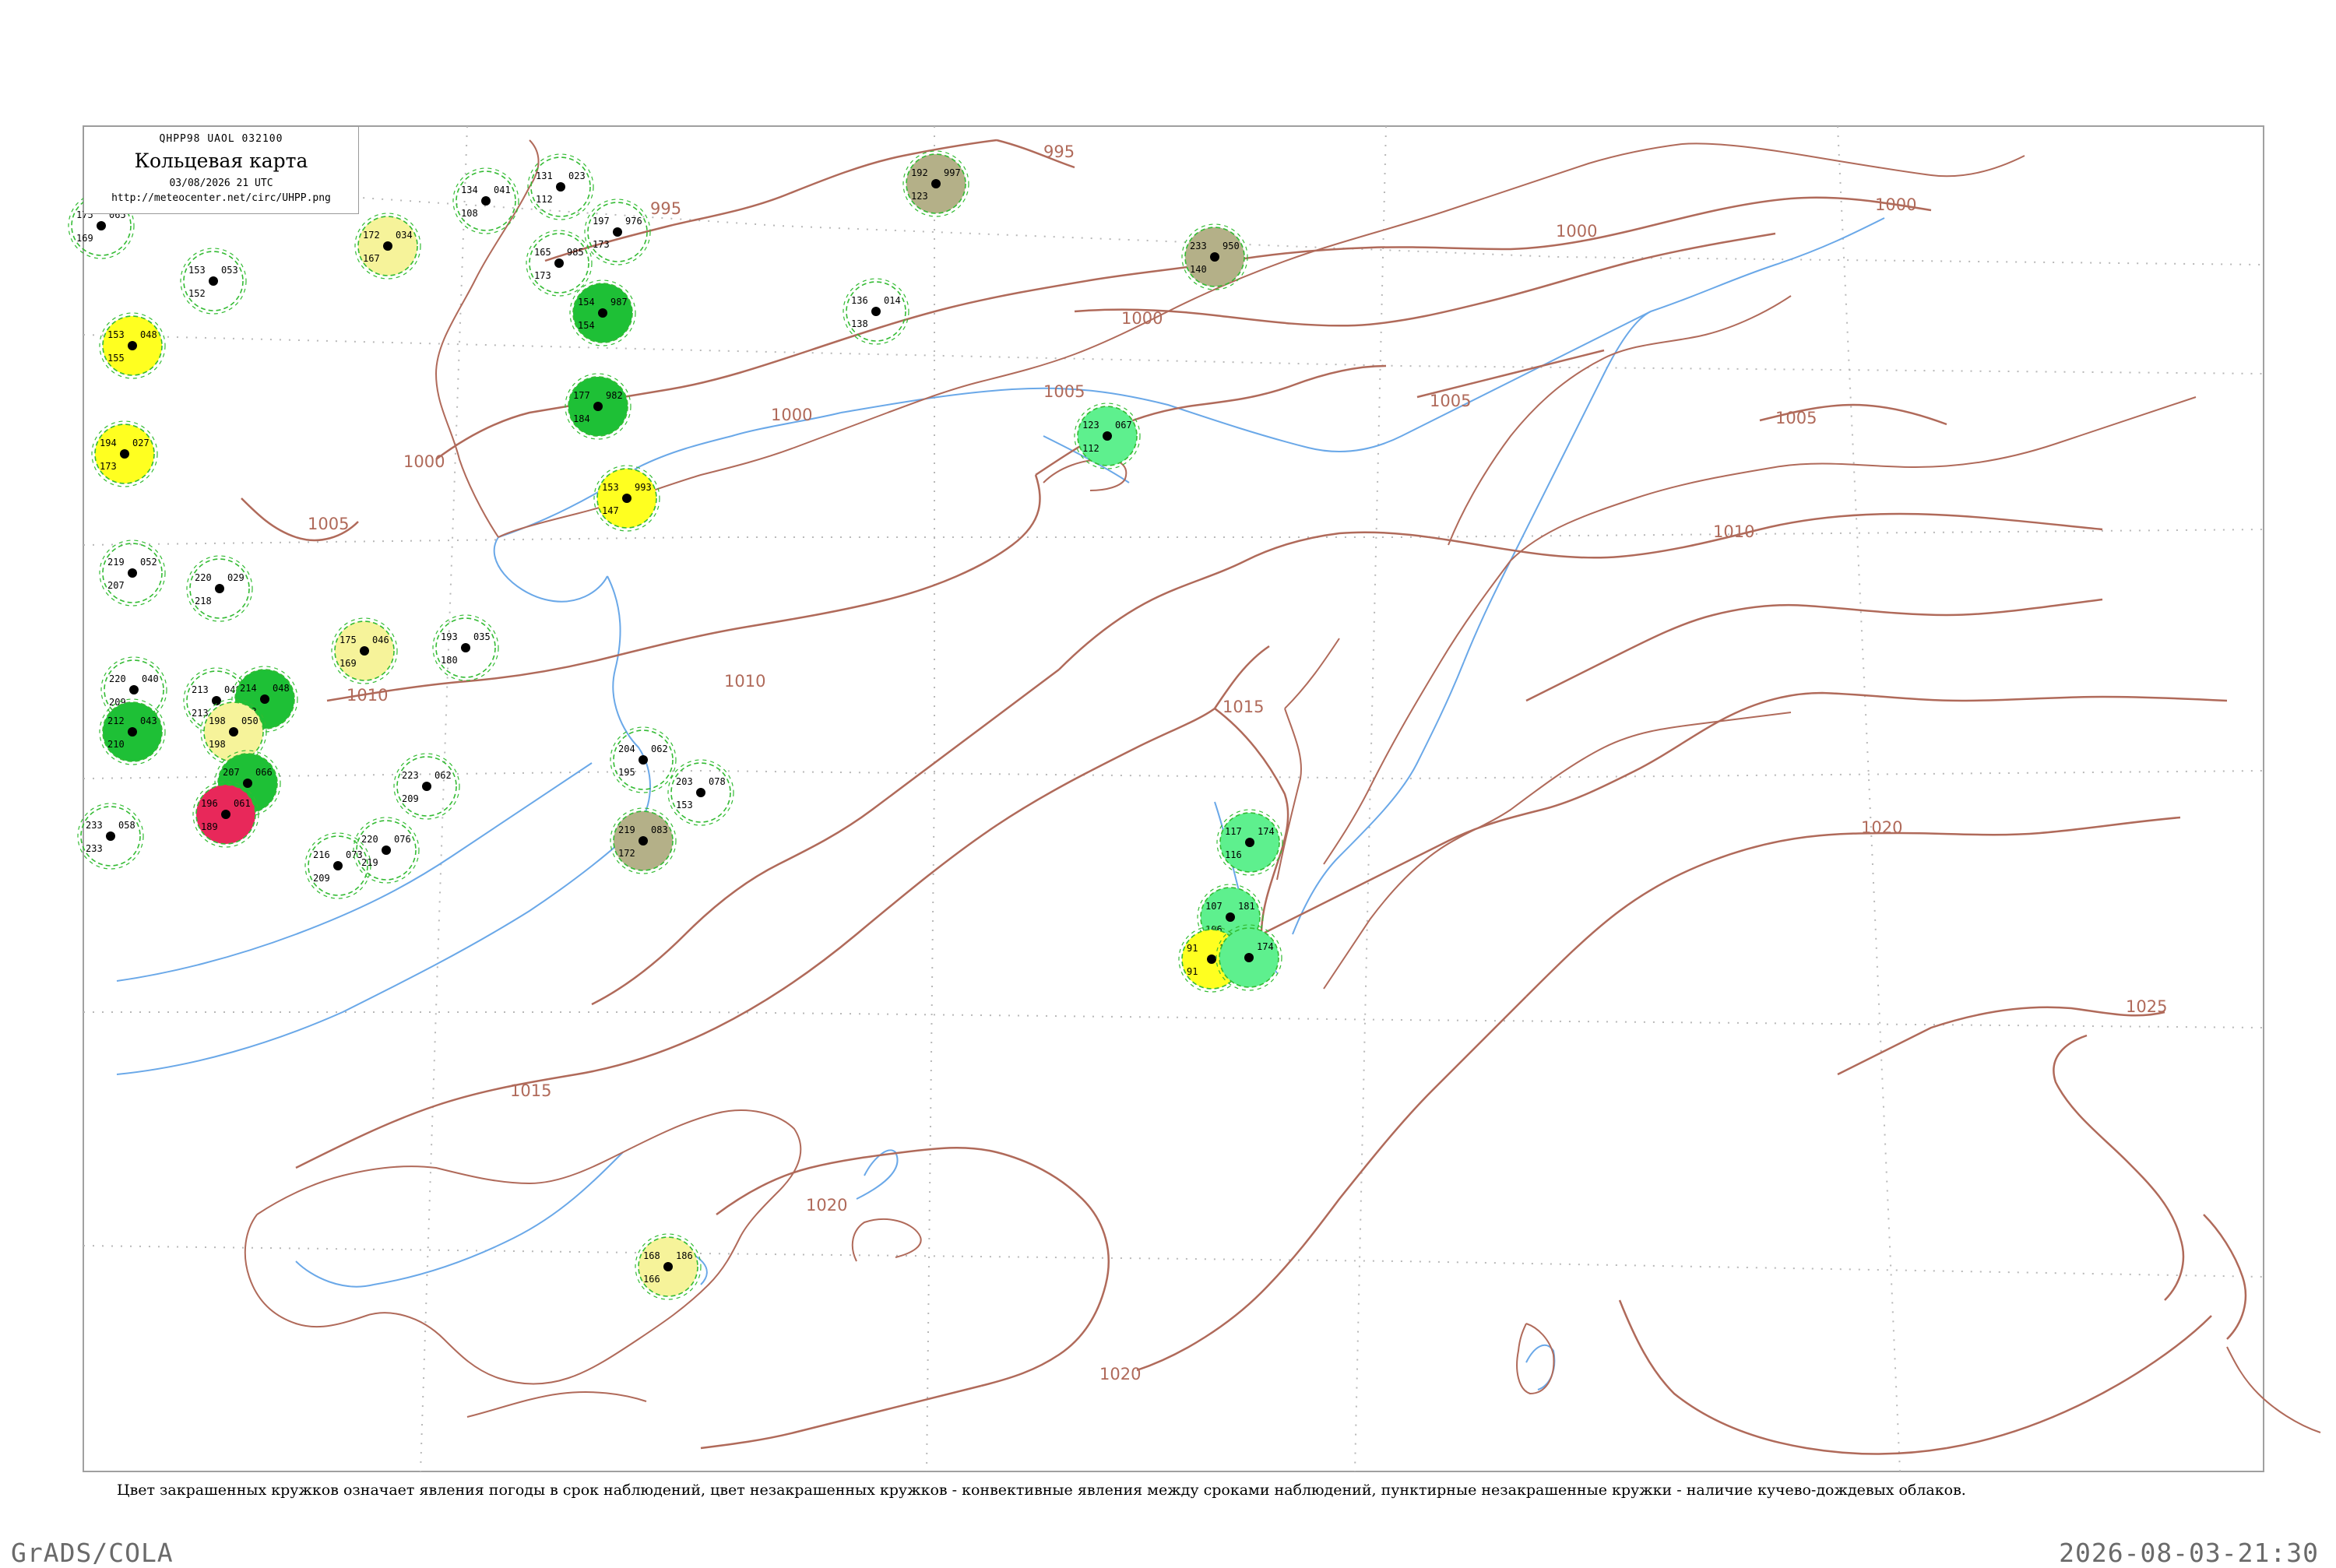 This screenshot has height=1568, width=2336. I want to click on station-pressure: 035, so click(482, 636).